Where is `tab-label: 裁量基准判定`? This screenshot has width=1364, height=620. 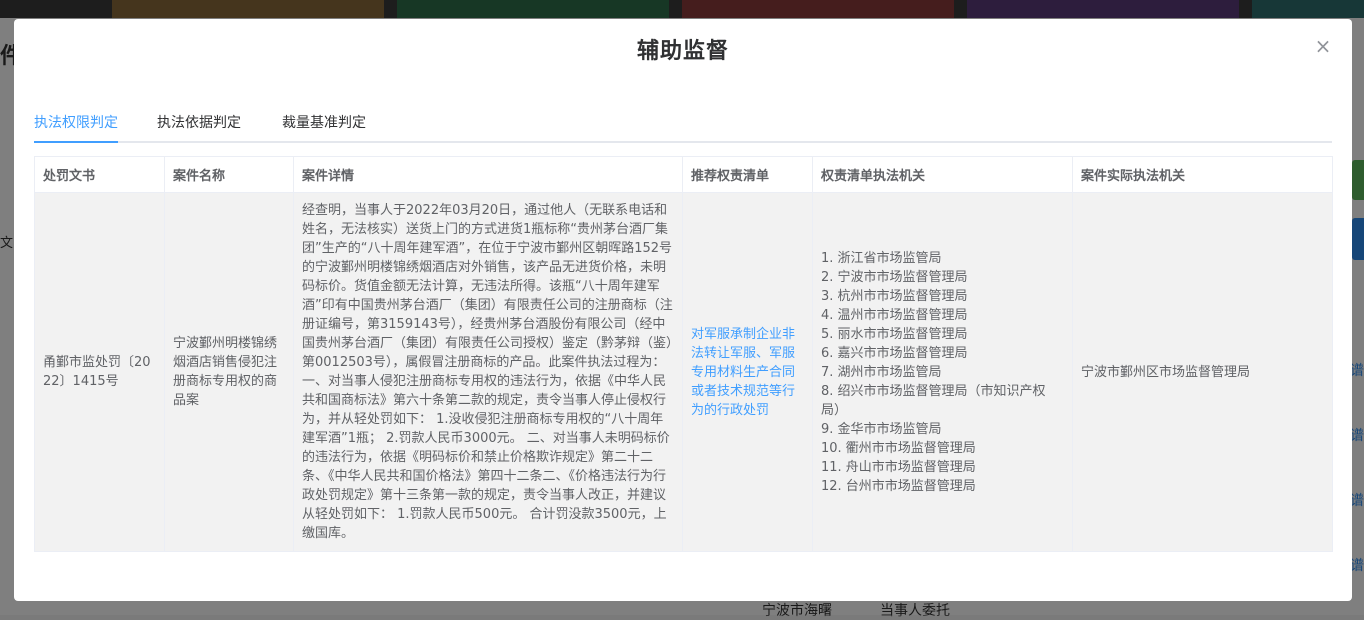 tab-label: 裁量基准判定 is located at coordinates (324, 123).